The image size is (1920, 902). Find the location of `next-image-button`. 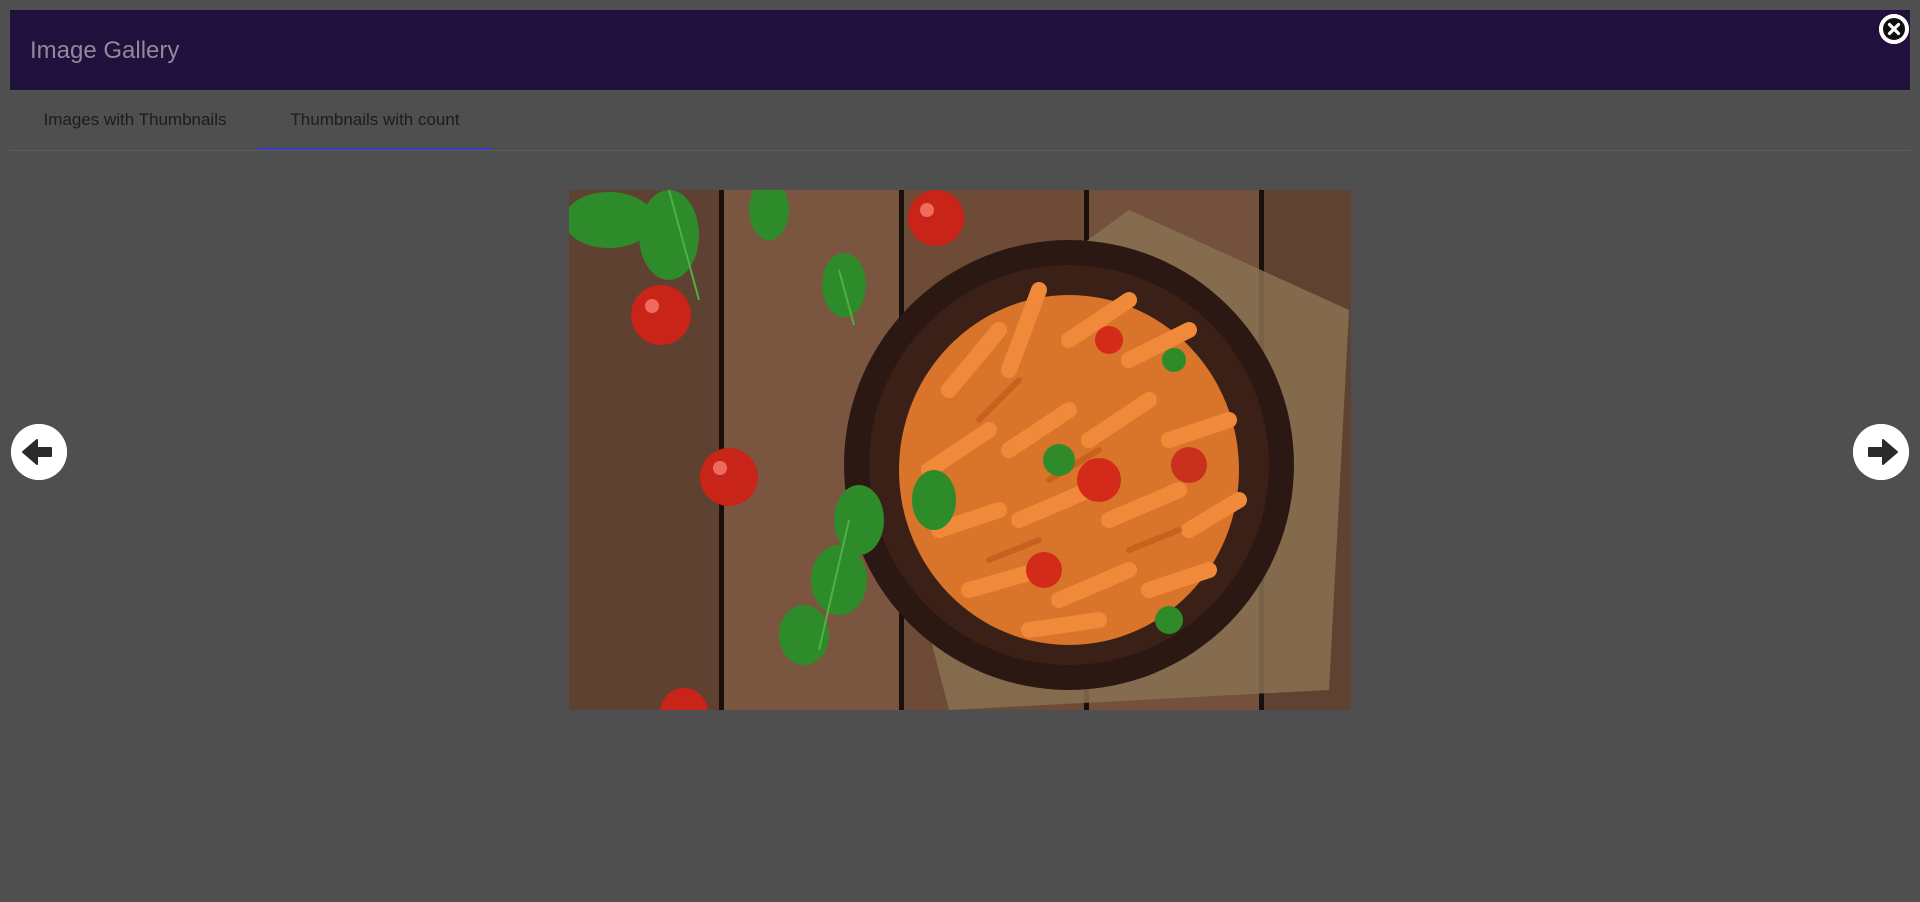

next-image-button is located at coordinates (1881, 452).